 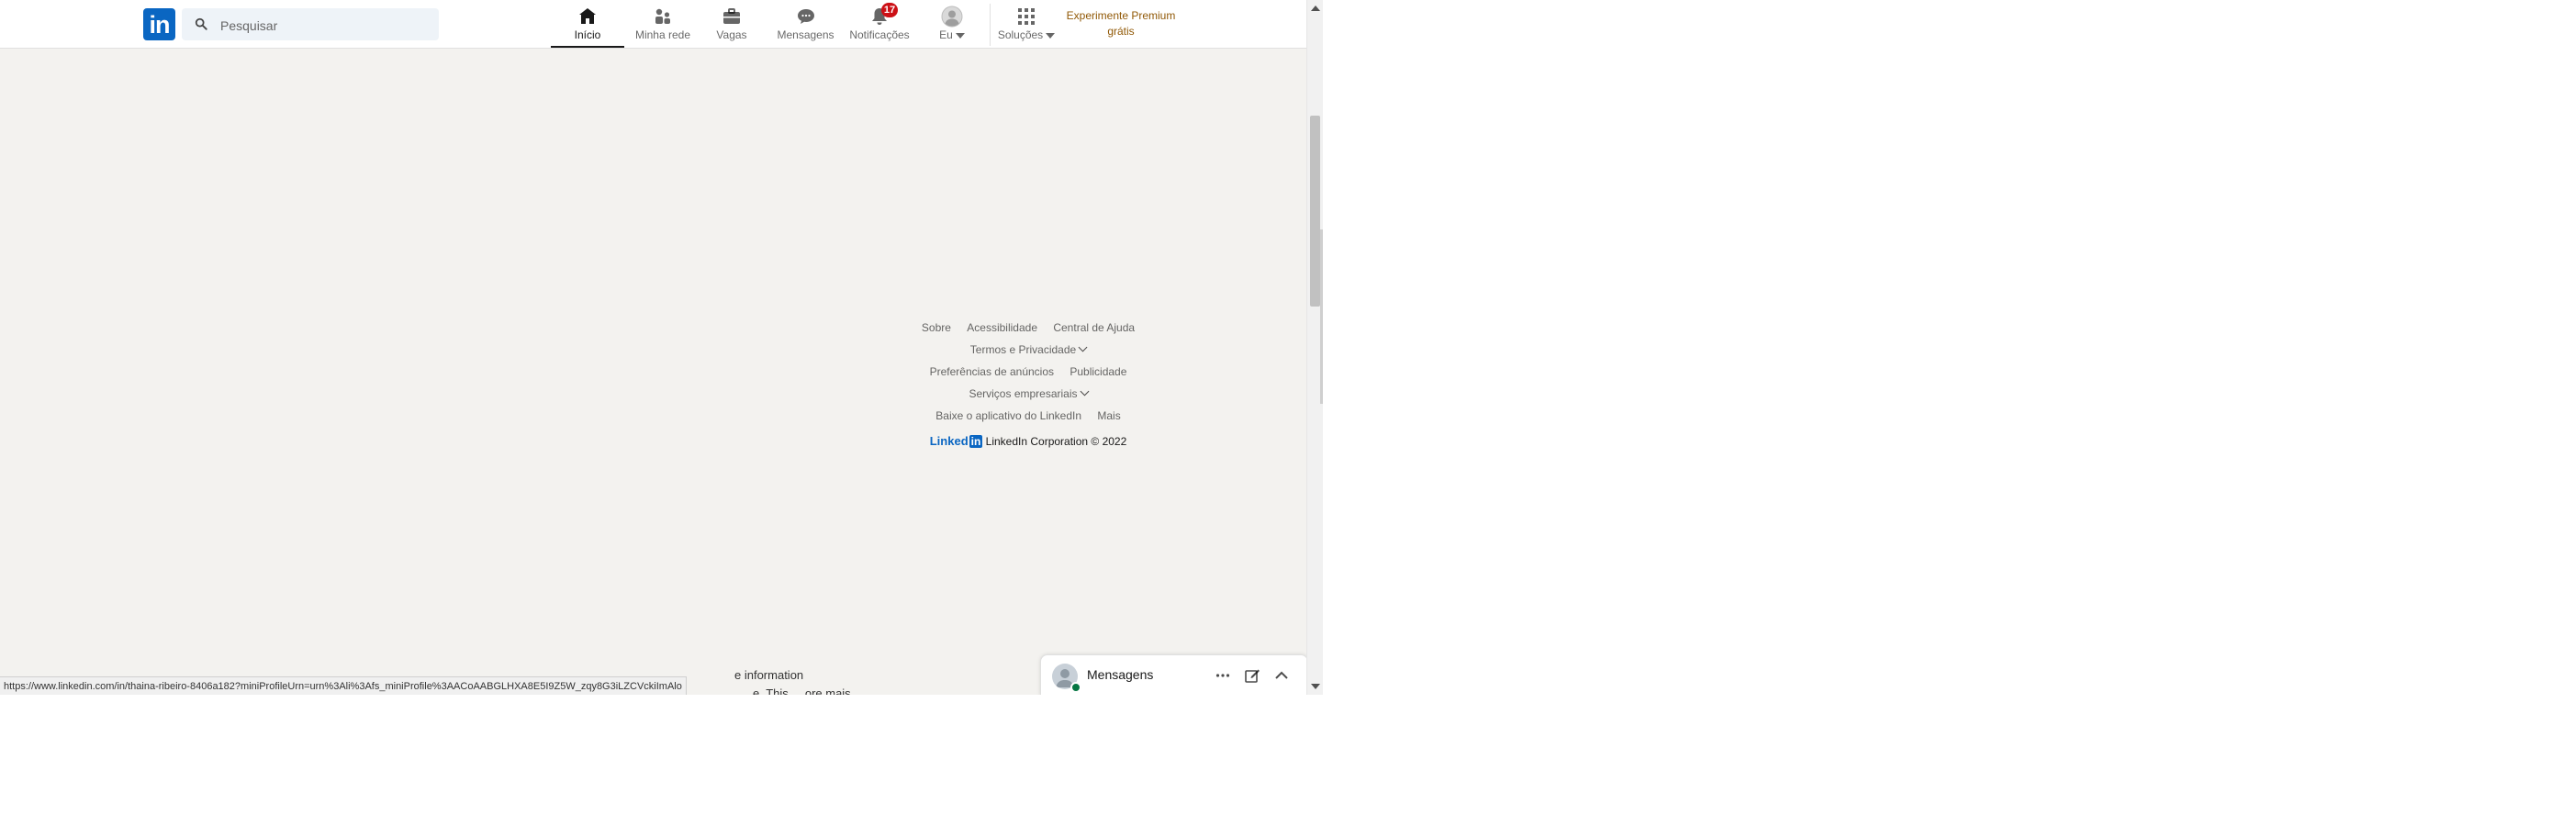 I want to click on nav-item-home: Início, so click(x=587, y=24).